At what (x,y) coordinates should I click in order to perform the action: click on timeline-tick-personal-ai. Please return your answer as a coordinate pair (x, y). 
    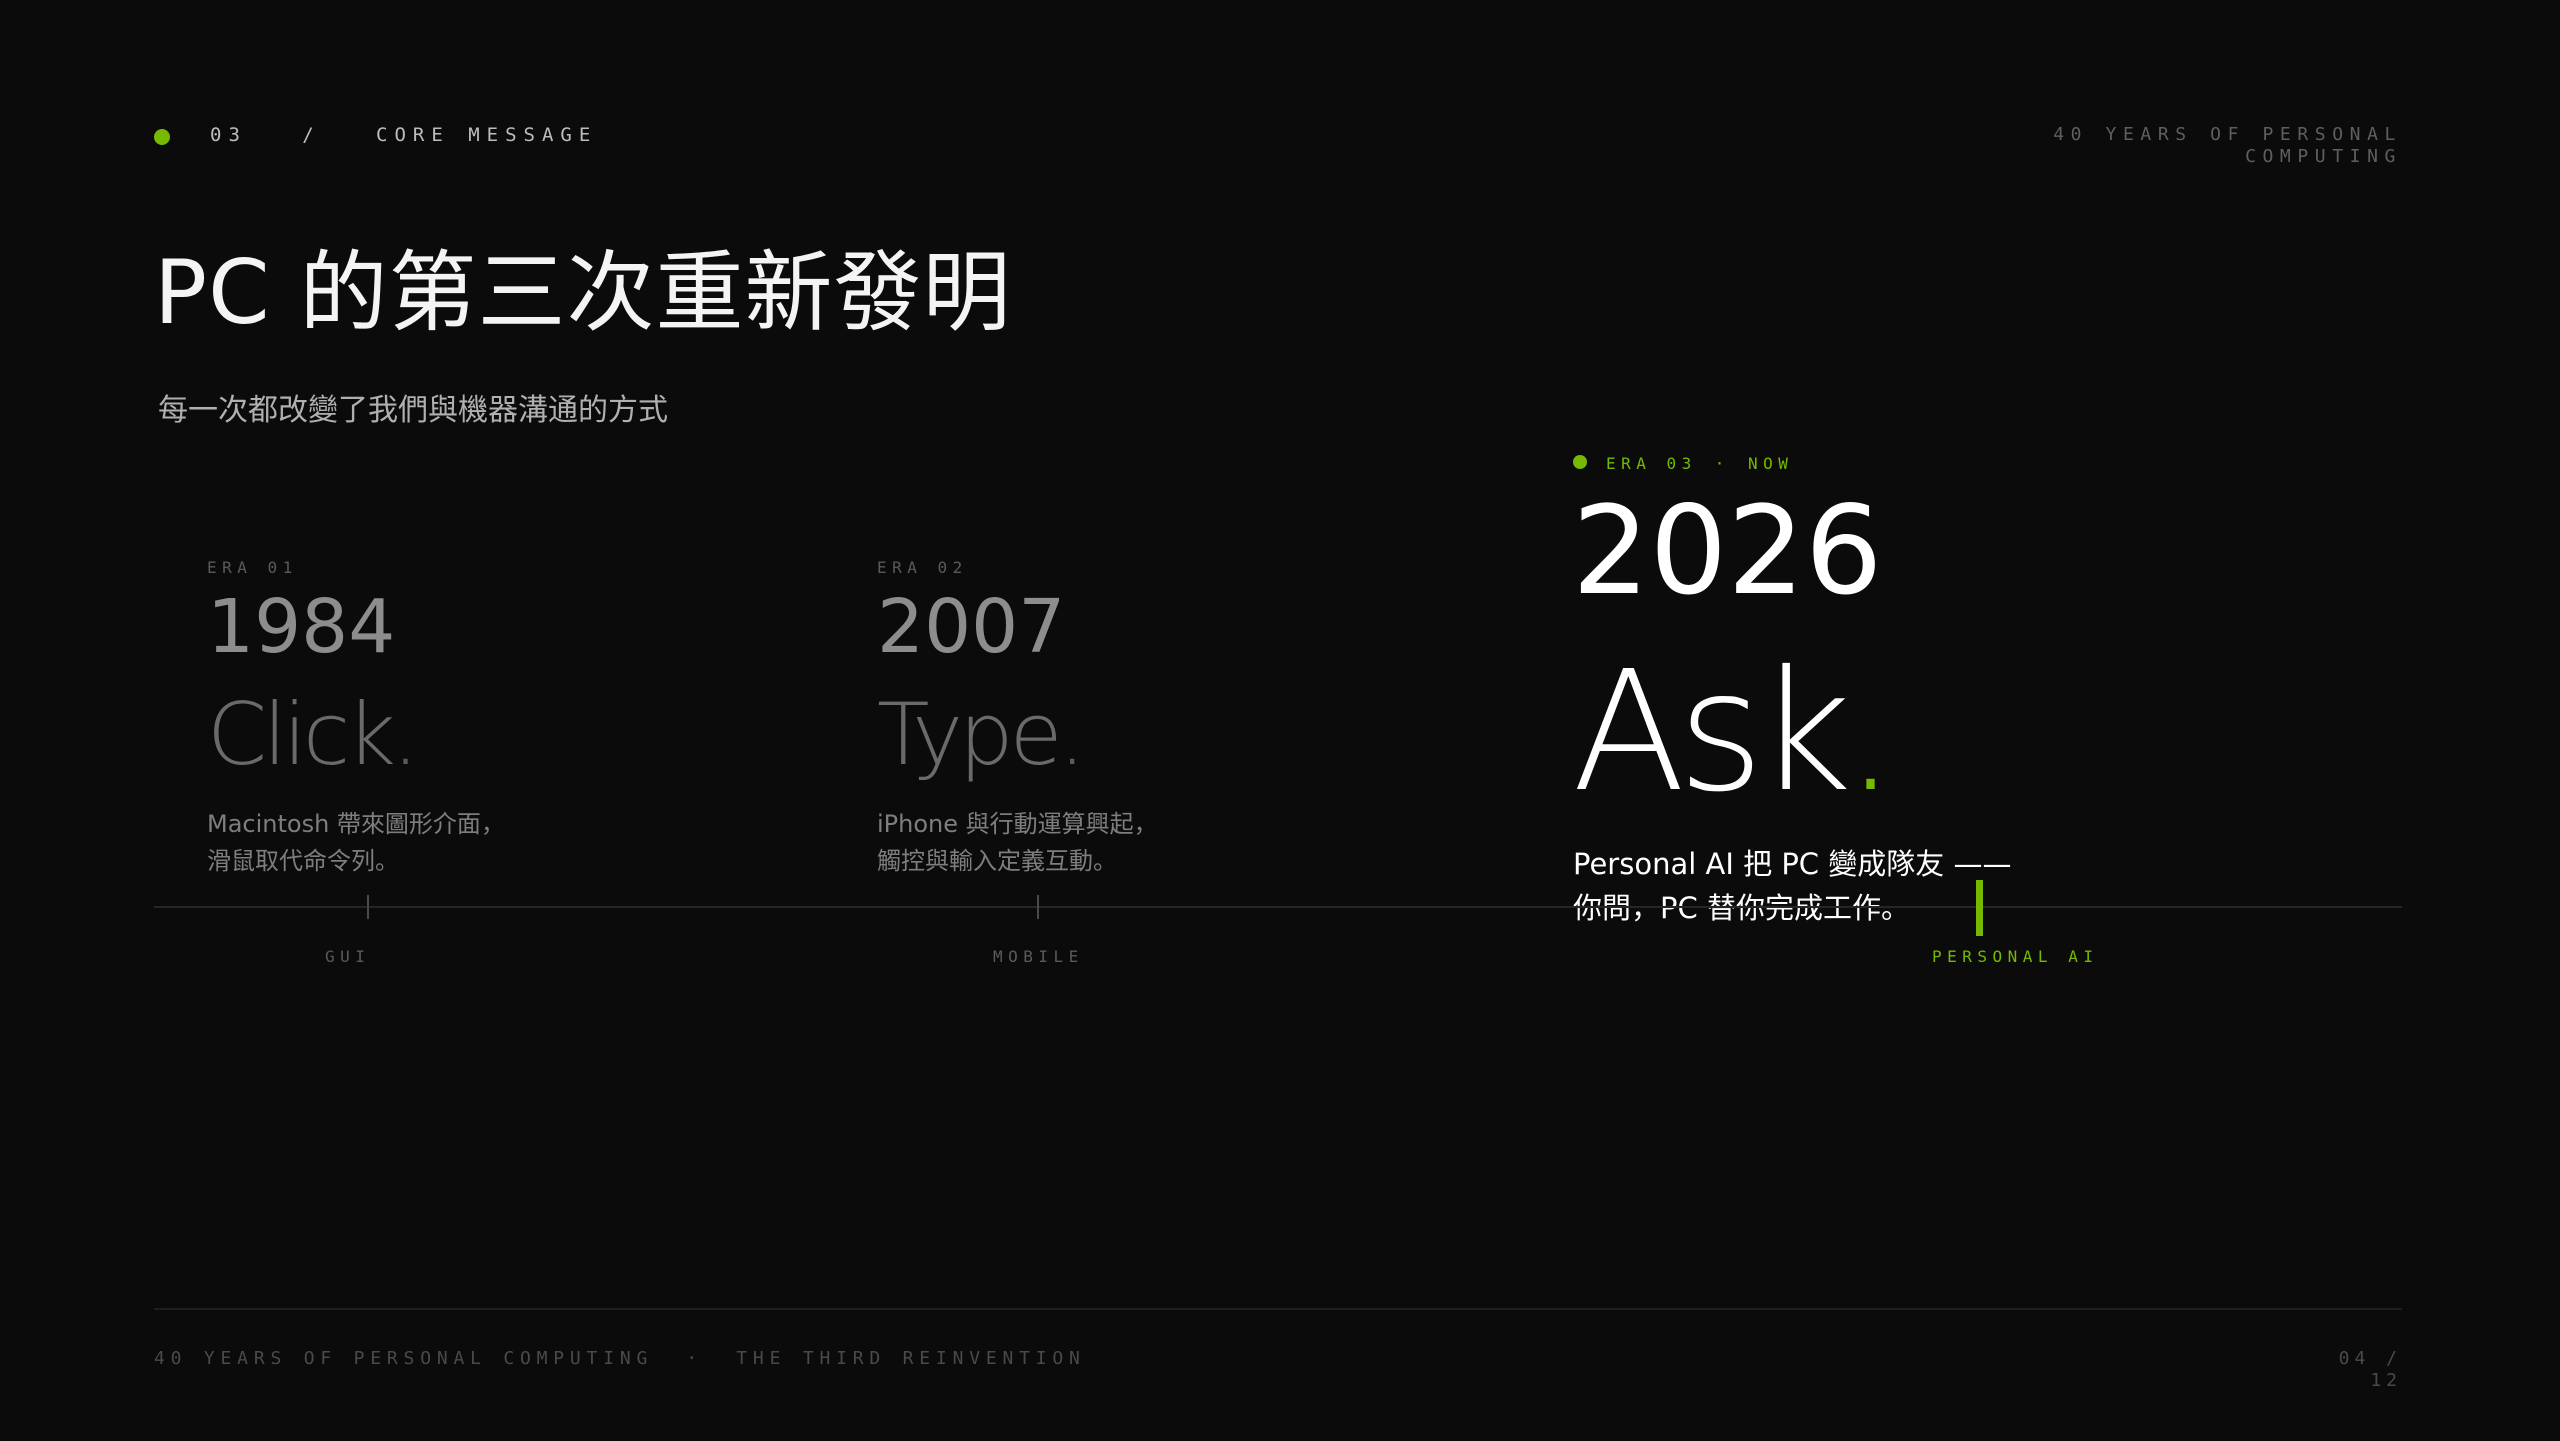
    Looking at the image, I should click on (1979, 908).